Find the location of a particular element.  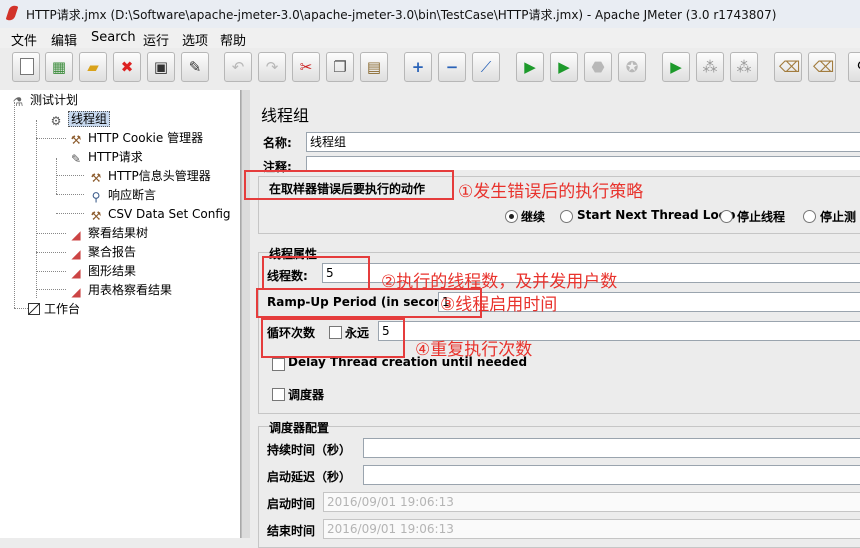

loop-highlight is located at coordinates (333, 338).